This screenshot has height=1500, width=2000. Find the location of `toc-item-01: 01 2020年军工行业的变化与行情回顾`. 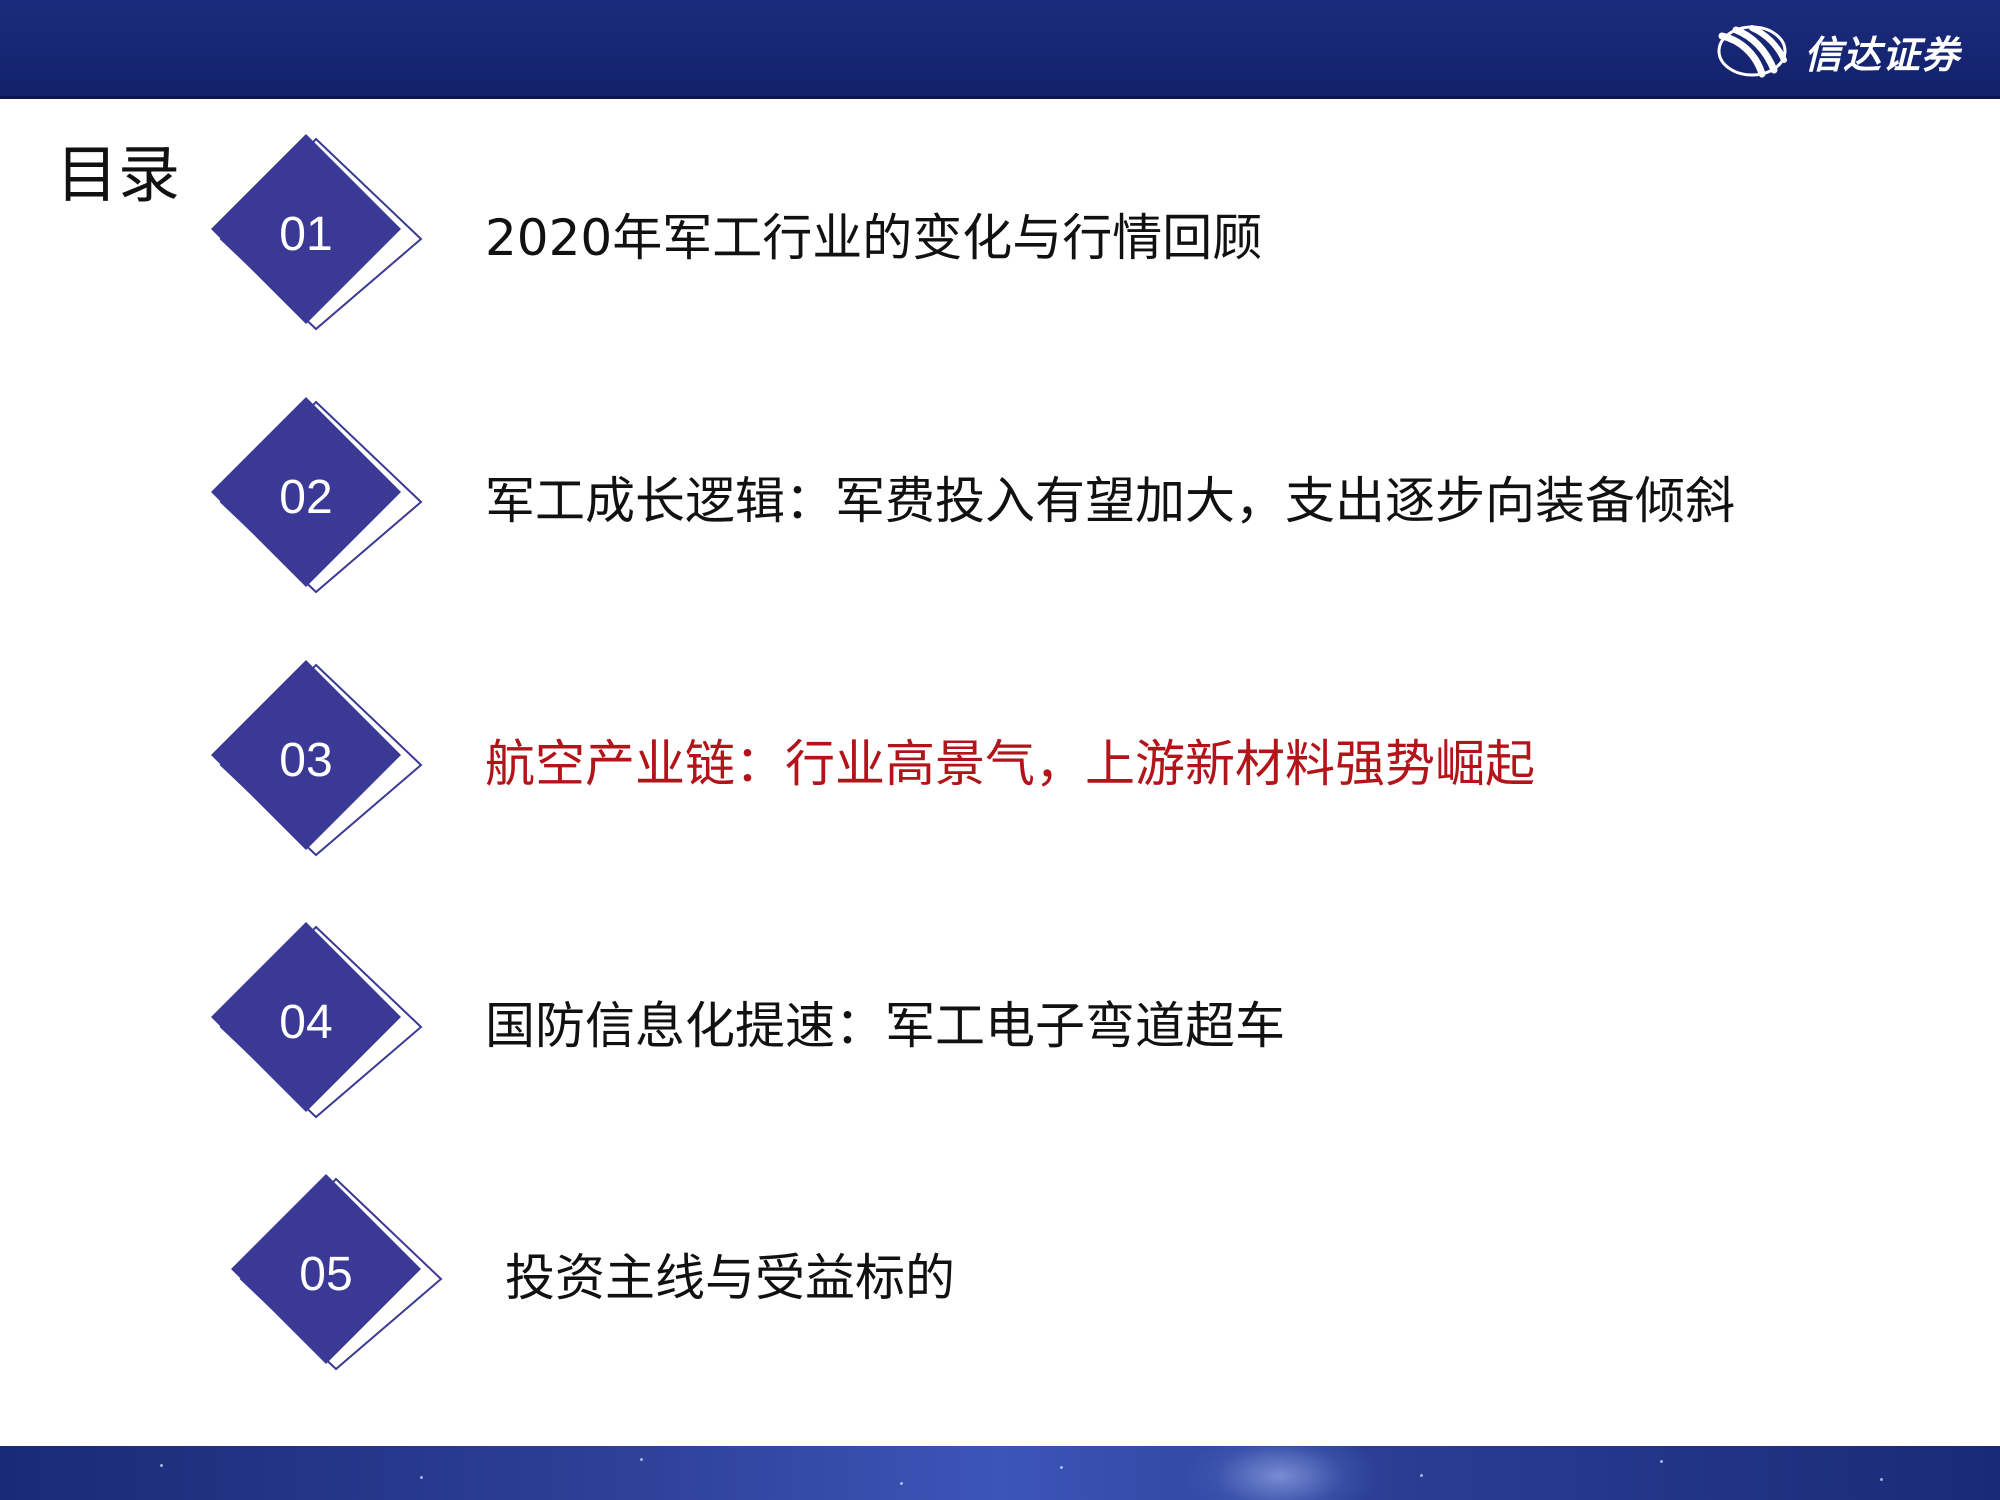

toc-item-01: 01 2020年军工行业的变化与行情回顾 is located at coordinates (1000, 234).